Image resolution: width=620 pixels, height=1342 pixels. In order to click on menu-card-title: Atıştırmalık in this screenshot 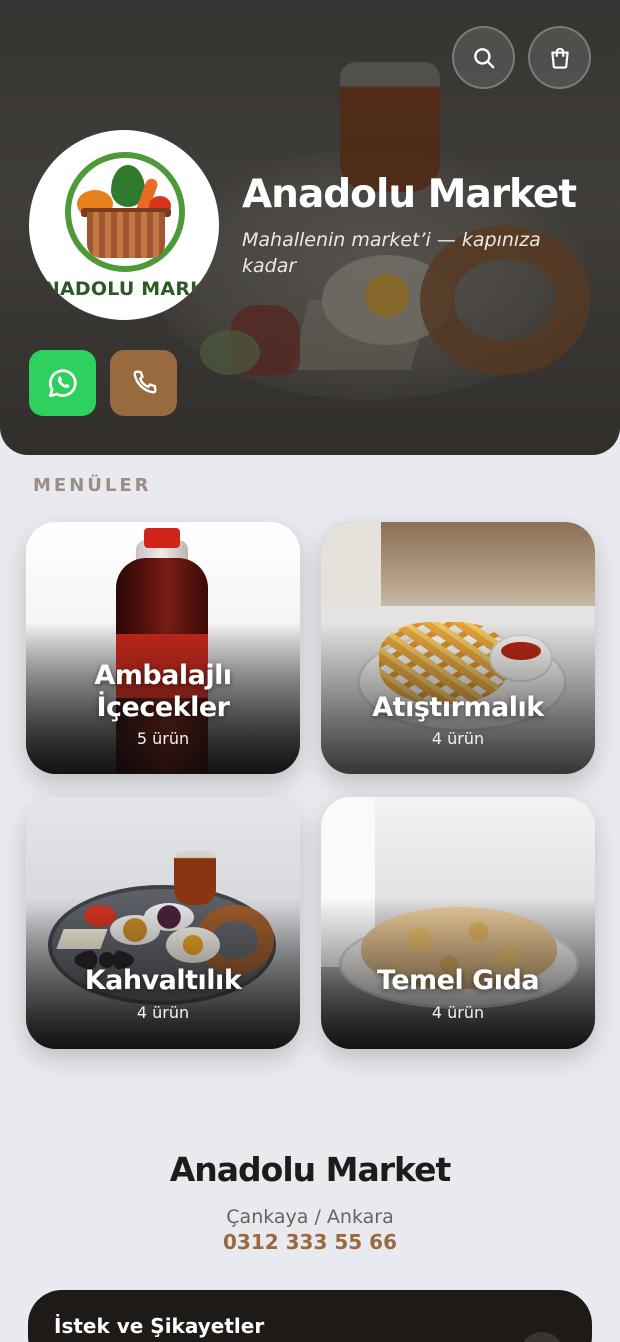, I will do `click(458, 707)`.